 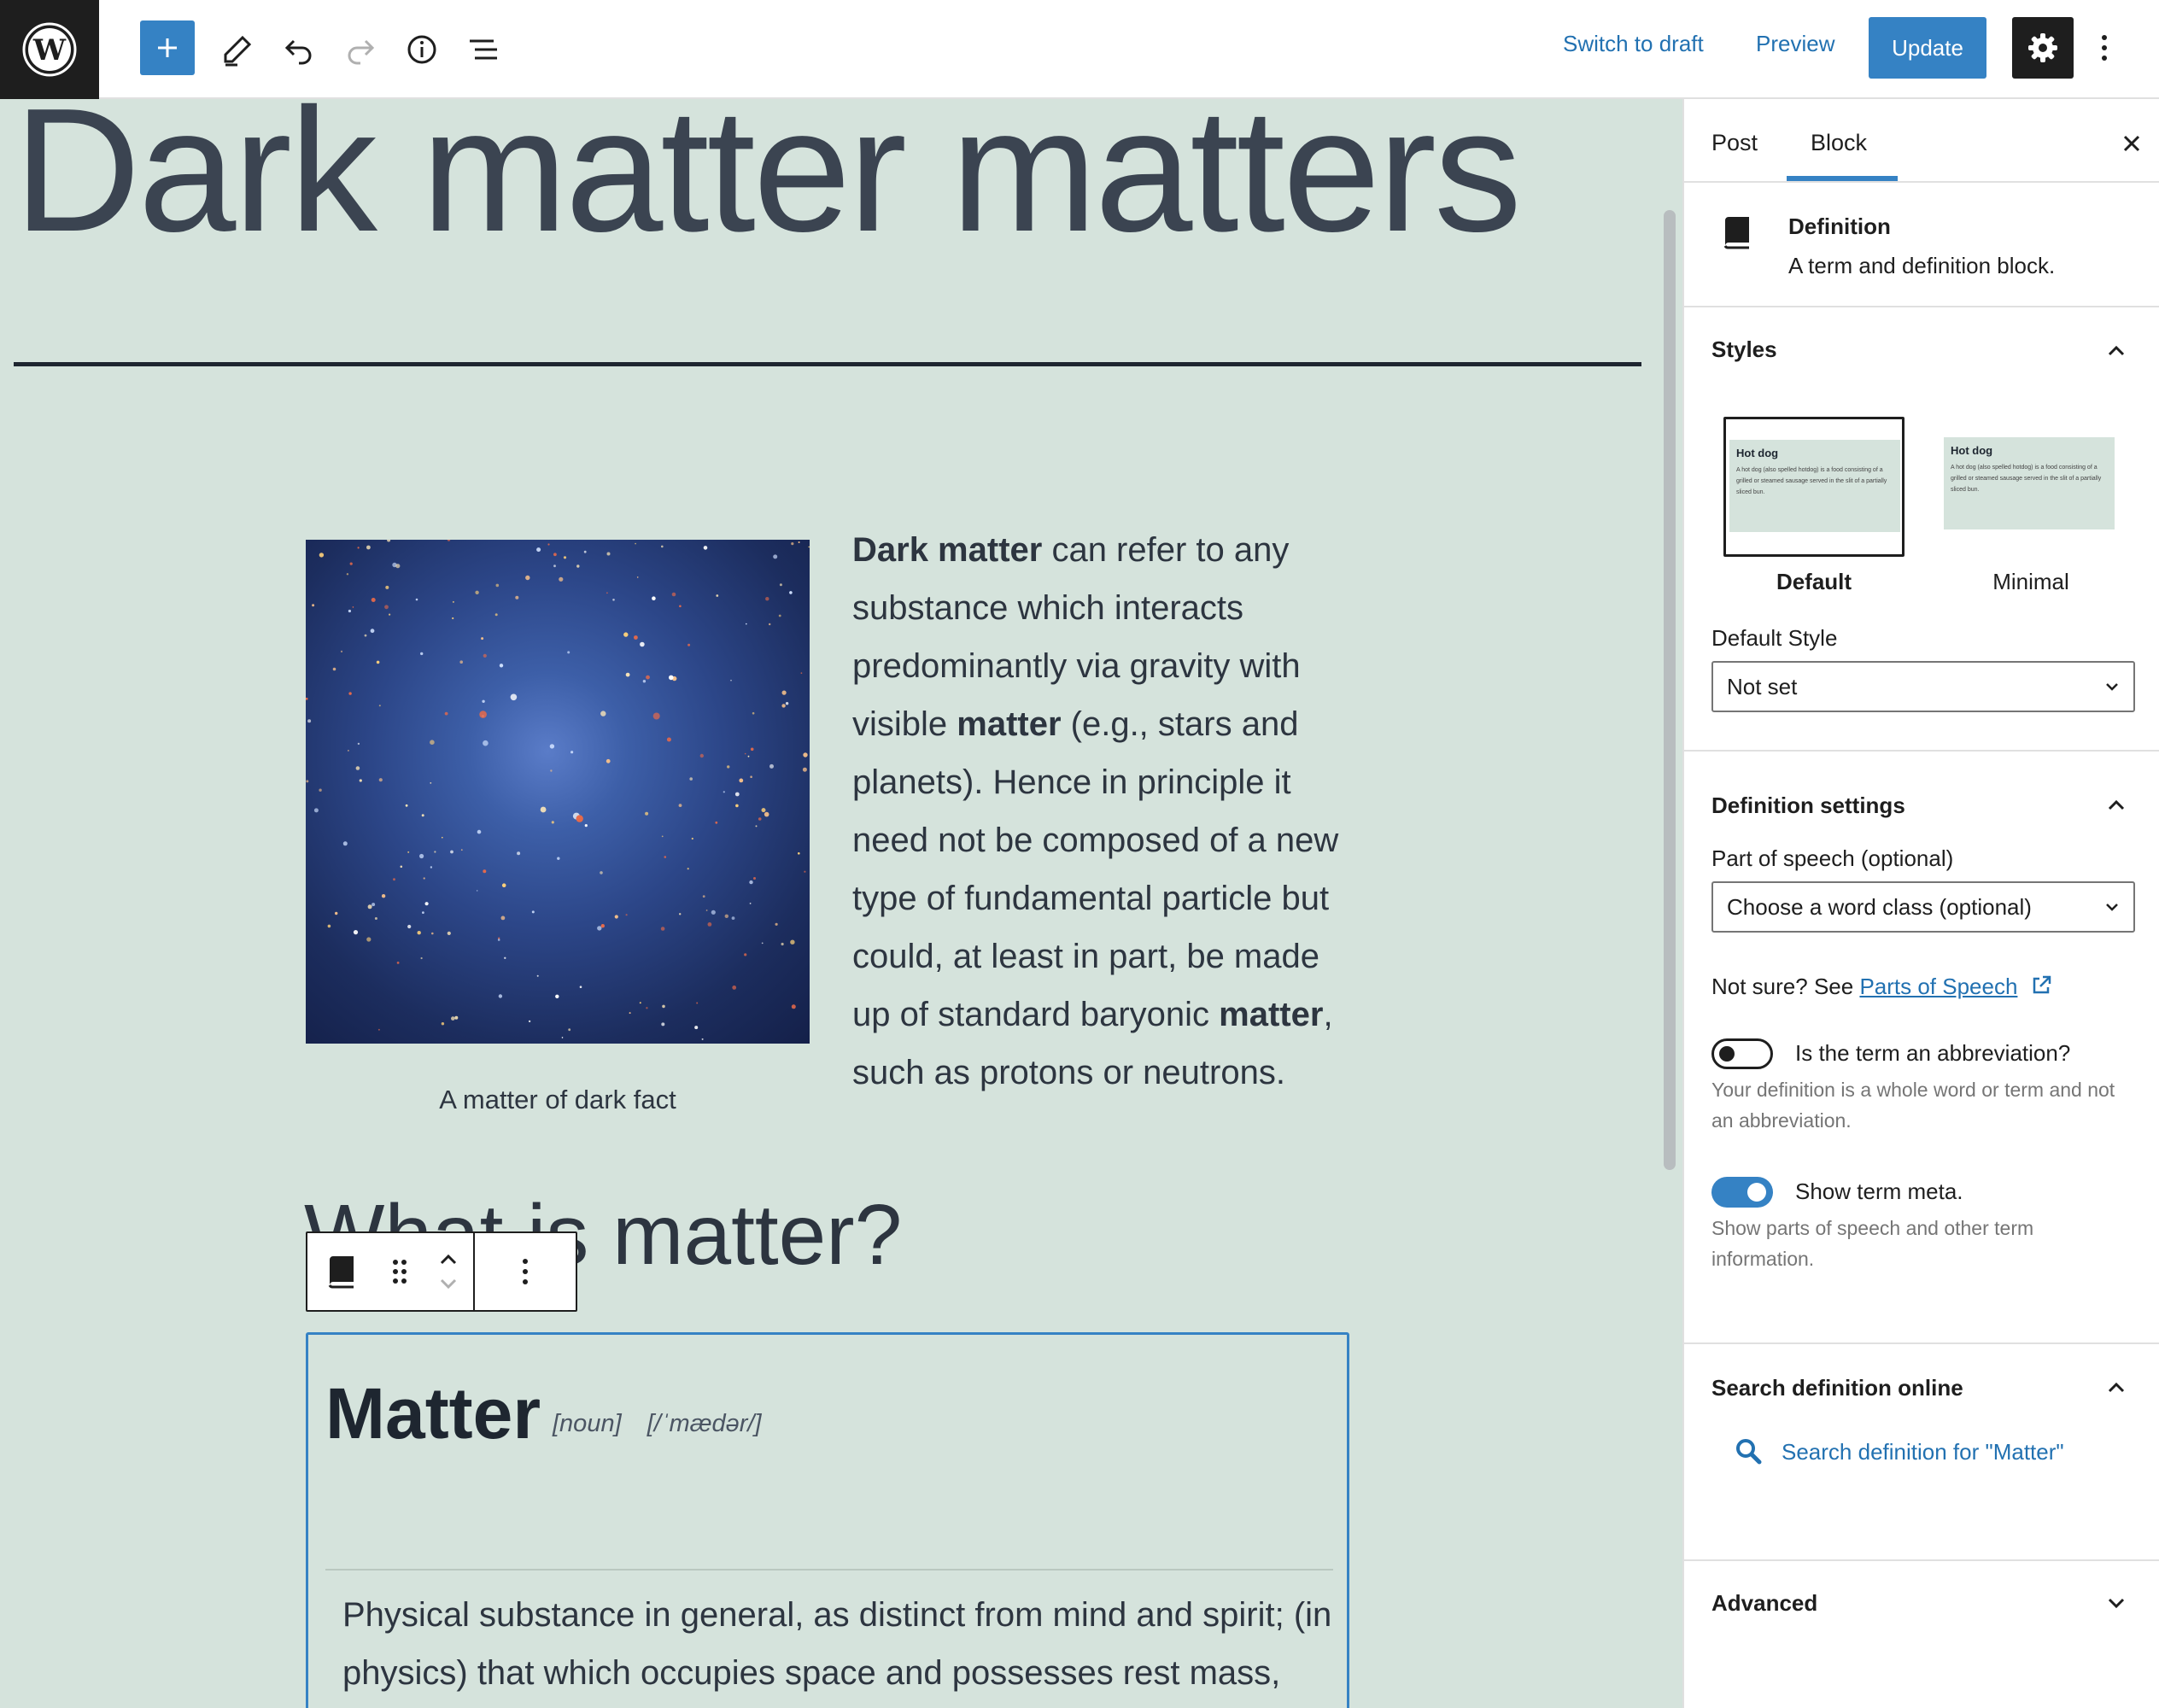 I want to click on search-icon, so click(x=1749, y=1452).